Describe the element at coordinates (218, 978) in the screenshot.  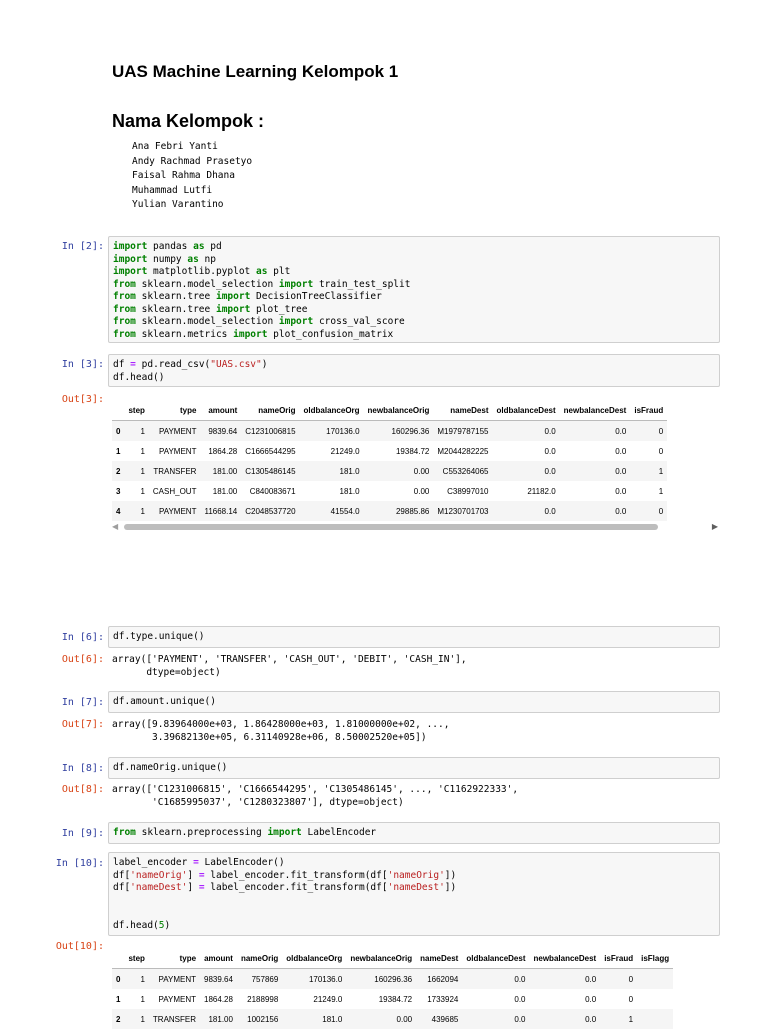
I see `table-cell: 9839.64` at that location.